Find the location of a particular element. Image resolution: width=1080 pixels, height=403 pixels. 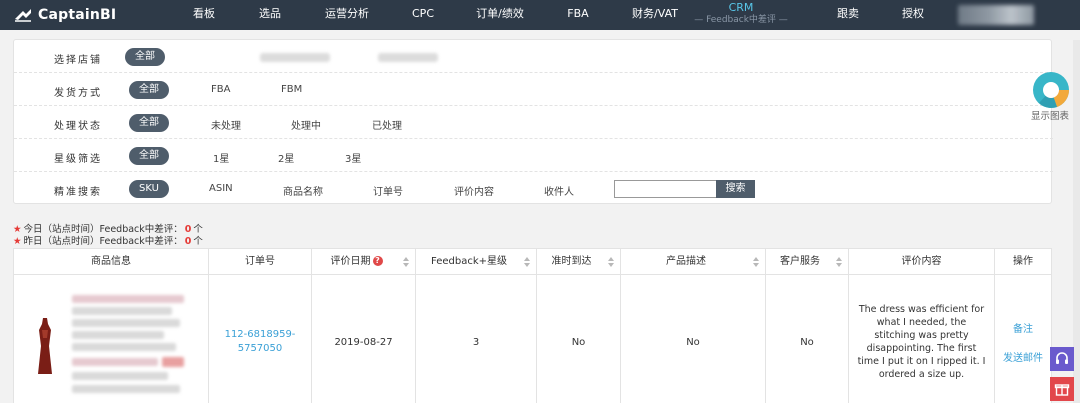

pie-chart-icon is located at coordinates (1051, 90).